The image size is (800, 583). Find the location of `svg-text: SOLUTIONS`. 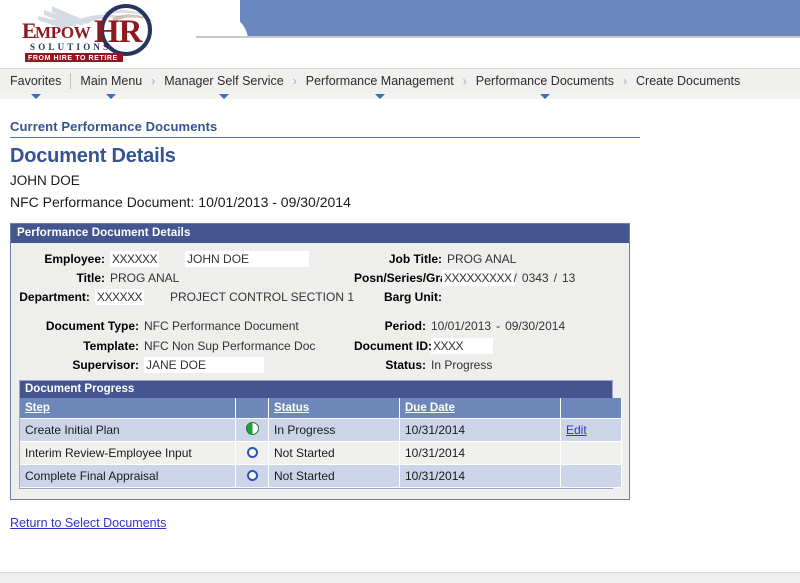

svg-text: SOLUTIONS is located at coordinates (70, 47).